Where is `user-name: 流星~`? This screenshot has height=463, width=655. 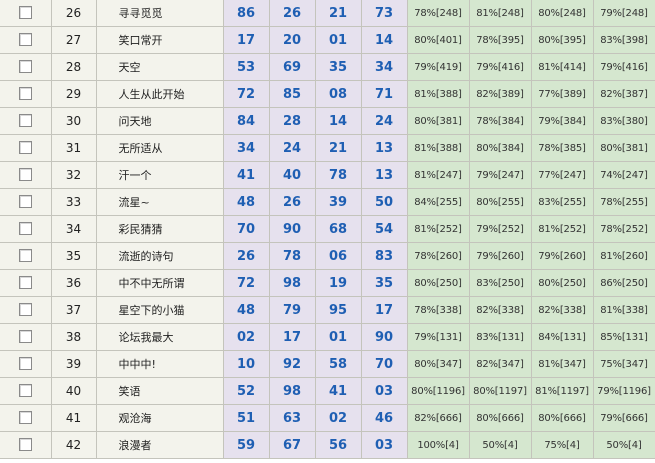 user-name: 流星~ is located at coordinates (160, 202).